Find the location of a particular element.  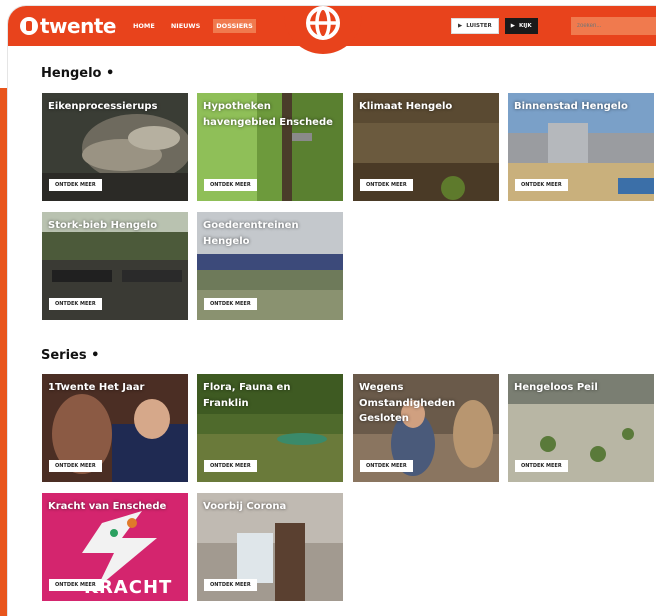

watch-button: ▶ KIJK is located at coordinates (521, 26).